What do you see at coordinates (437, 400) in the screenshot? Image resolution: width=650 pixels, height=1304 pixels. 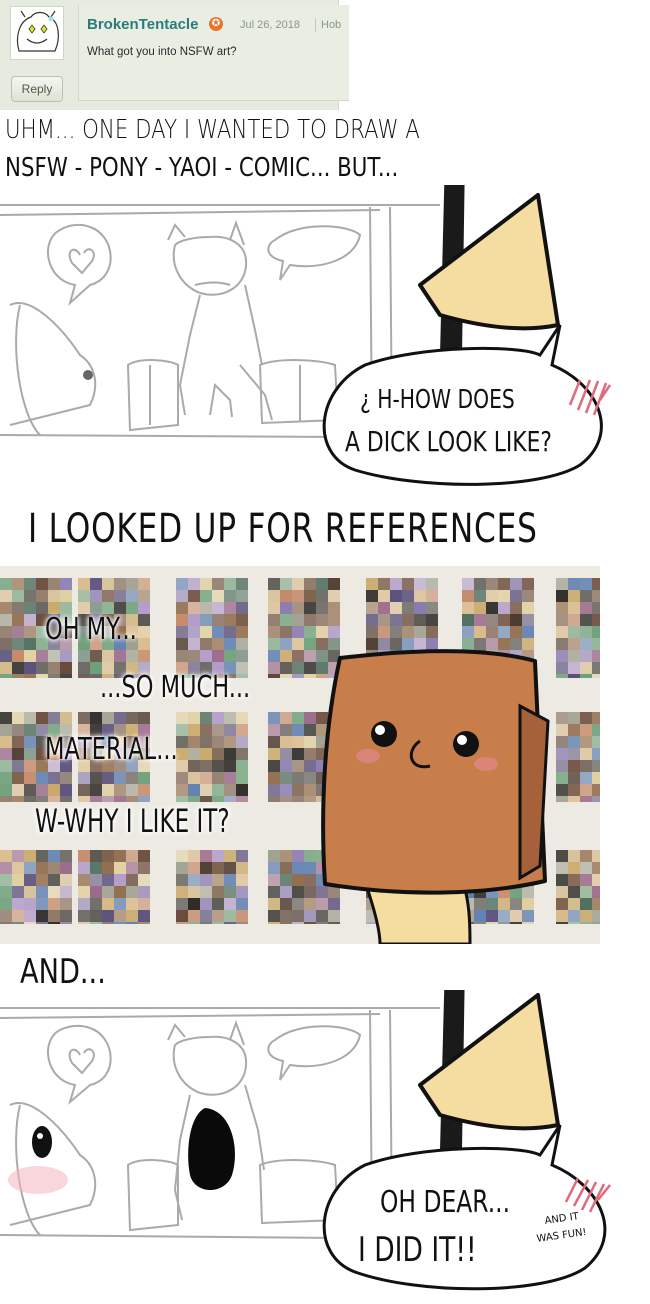 I see `speech-bubble-line1: ¿ H-HOW DOES` at bounding box center [437, 400].